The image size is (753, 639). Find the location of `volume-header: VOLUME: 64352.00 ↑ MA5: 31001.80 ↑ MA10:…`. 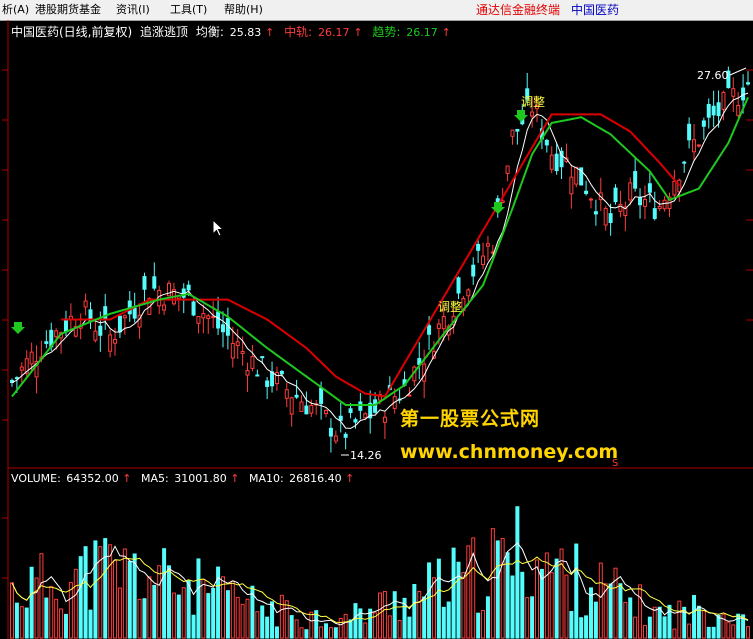

volume-header: VOLUME: 64352.00 ↑ MA5: 31001.80 ↑ MA10:… is located at coordinates (182, 478).